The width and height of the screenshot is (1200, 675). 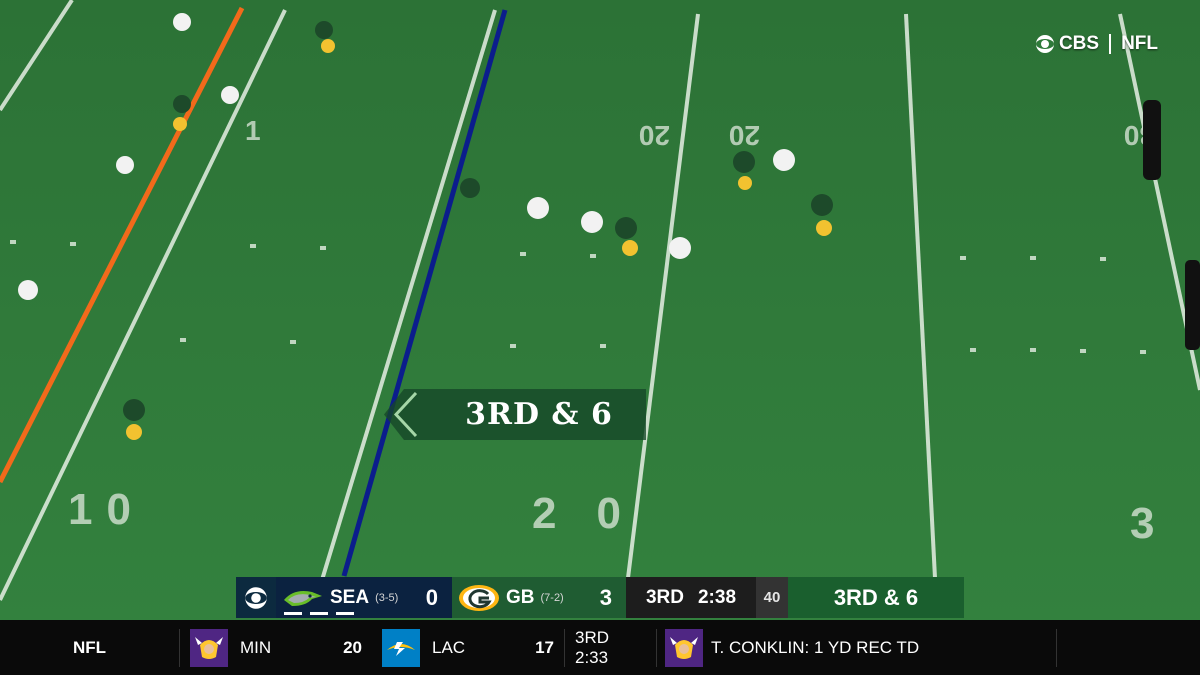 I want to click on down-distance-marker: 3RD & 6, so click(x=515, y=414).